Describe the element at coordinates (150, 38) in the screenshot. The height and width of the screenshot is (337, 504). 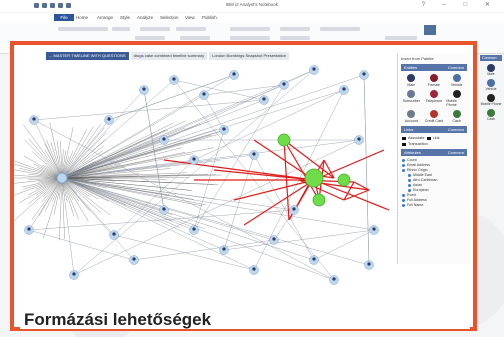
I see `ring-button` at that location.